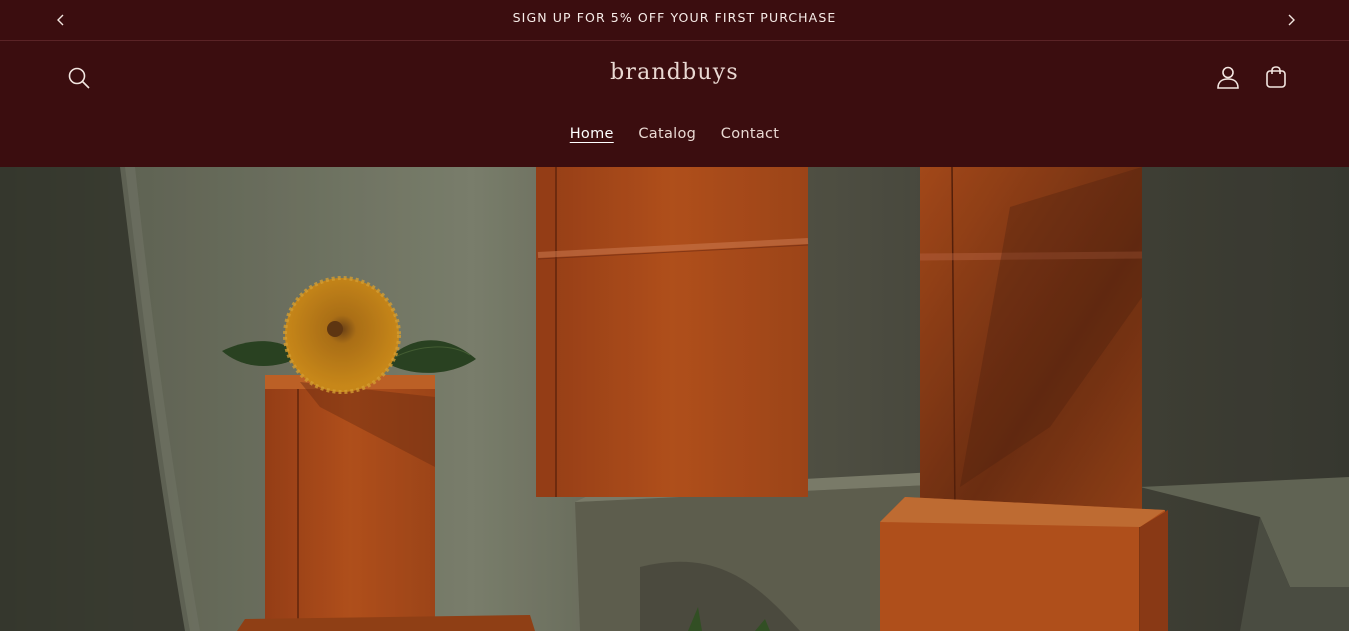 The image size is (1349, 631). I want to click on announcement-bar: SIGN UP FOR 5% OFF YOUR FIRST PURCHASE, so click(674, 20).